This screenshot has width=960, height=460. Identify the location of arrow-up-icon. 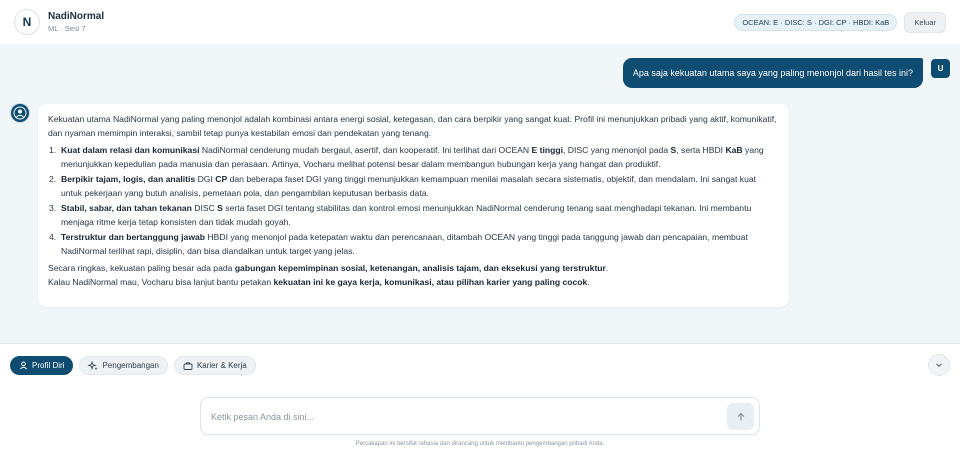
(740, 416).